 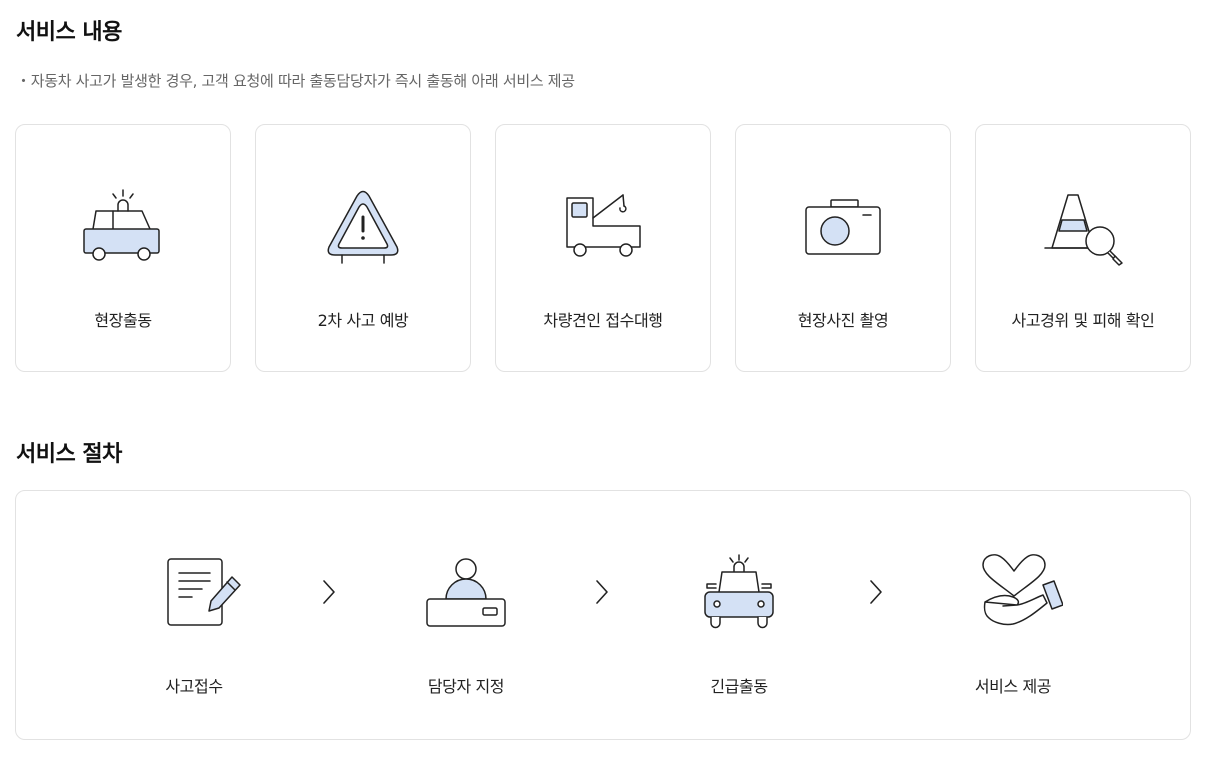 What do you see at coordinates (739, 591) in the screenshot?
I see `emergency-car-icon` at bounding box center [739, 591].